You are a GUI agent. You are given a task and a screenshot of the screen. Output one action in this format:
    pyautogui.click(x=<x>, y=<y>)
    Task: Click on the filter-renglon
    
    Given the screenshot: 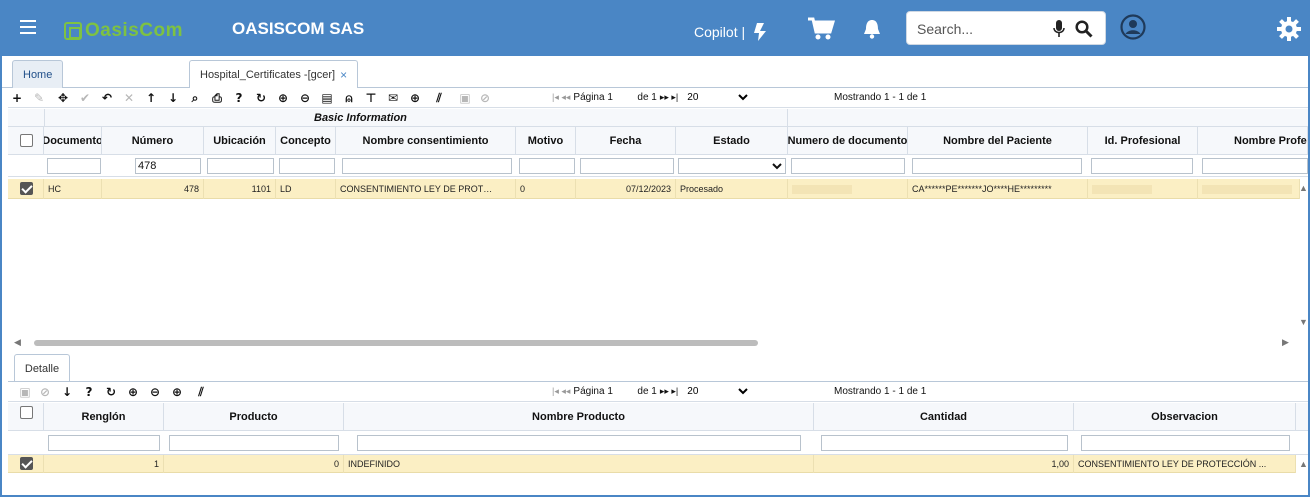 What is the action you would take?
    pyautogui.click(x=104, y=443)
    